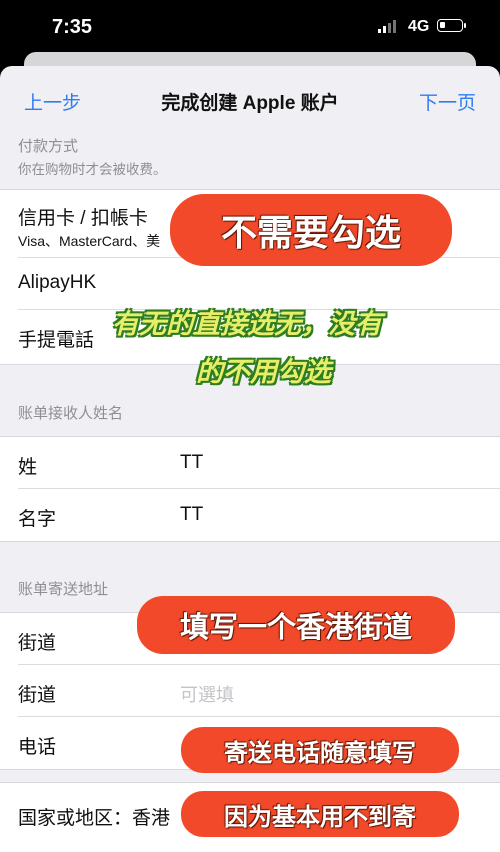 This screenshot has width=500, height=852. What do you see at coordinates (48, 146) in the screenshot?
I see `payment-section-header: 付款方式` at bounding box center [48, 146].